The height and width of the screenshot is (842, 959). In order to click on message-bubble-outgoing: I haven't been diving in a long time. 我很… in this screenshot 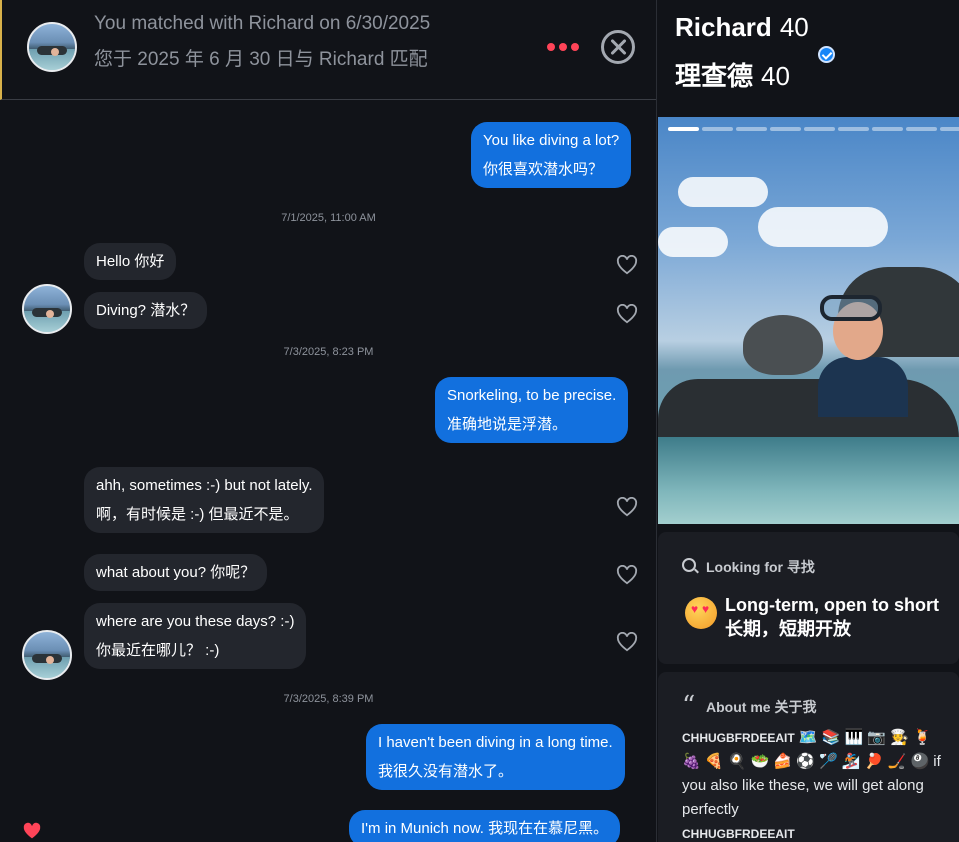, I will do `click(495, 757)`.